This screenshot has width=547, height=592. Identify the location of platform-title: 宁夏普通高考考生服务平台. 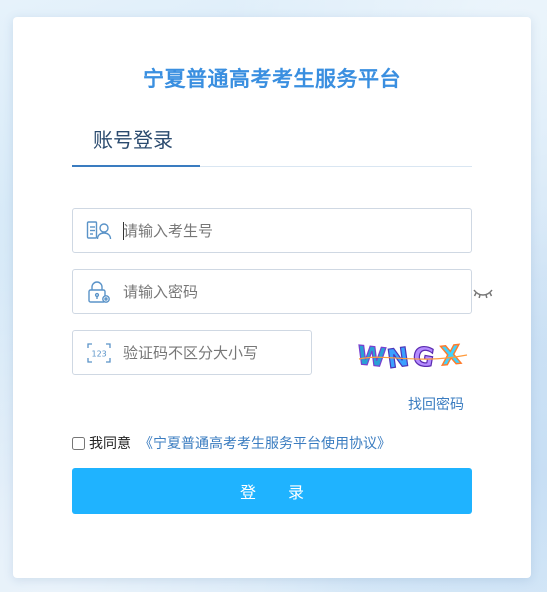
(272, 79).